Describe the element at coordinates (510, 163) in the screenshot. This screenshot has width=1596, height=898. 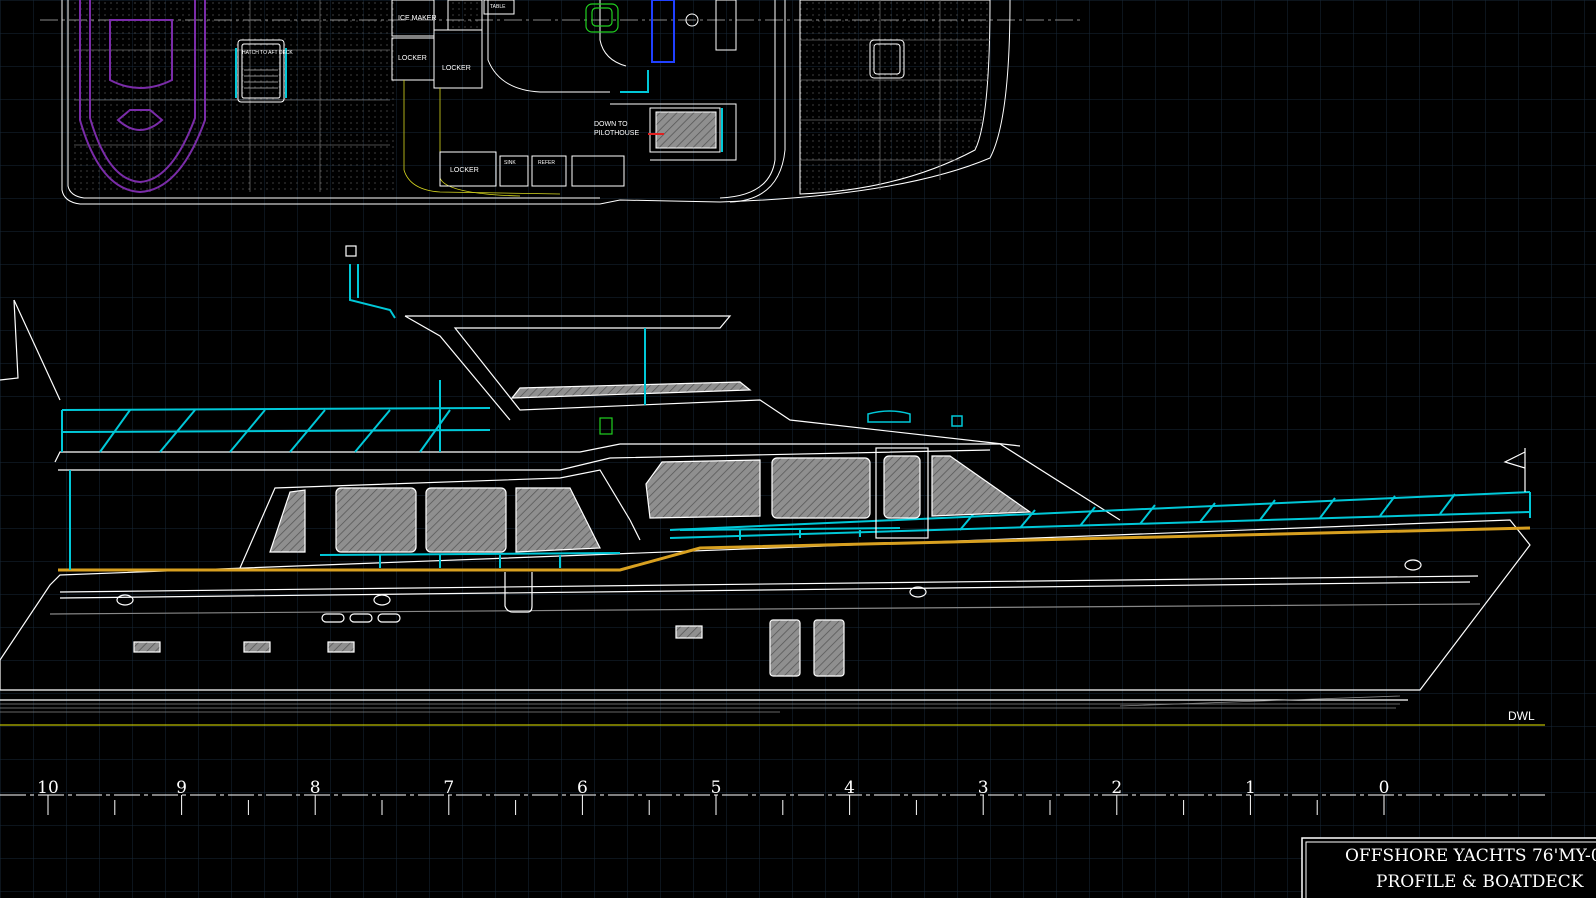
I see `sink-label: SINK` at that location.